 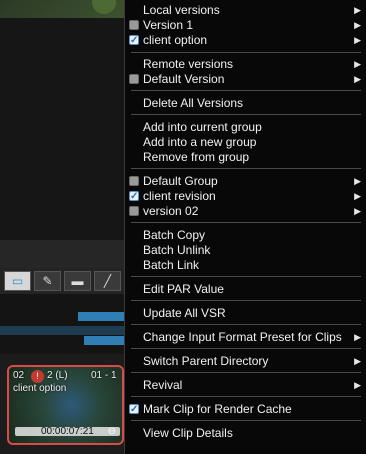 I want to click on menu-item-change-input-format: Change Input Format Preset for Clips ▶, so click(x=245, y=337).